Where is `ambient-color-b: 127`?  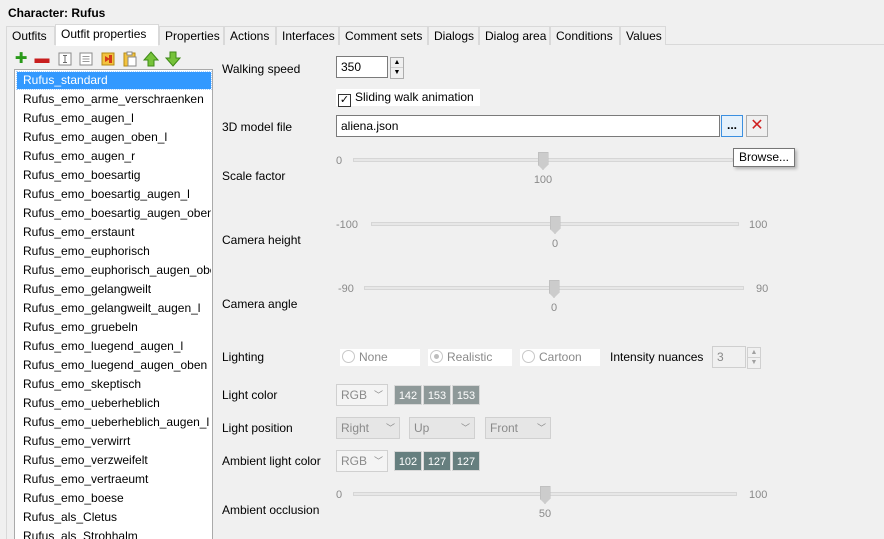 ambient-color-b: 127 is located at coordinates (466, 461).